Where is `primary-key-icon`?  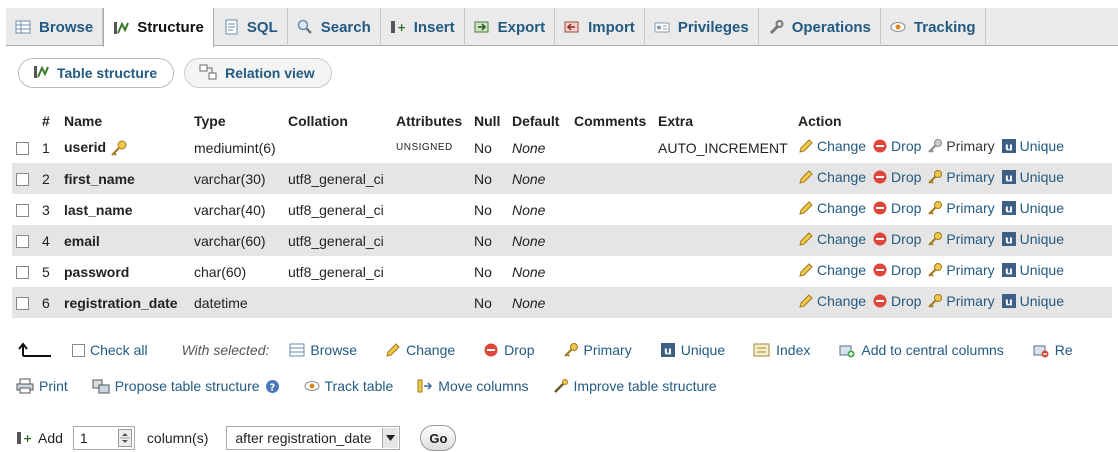
primary-key-icon is located at coordinates (119, 148).